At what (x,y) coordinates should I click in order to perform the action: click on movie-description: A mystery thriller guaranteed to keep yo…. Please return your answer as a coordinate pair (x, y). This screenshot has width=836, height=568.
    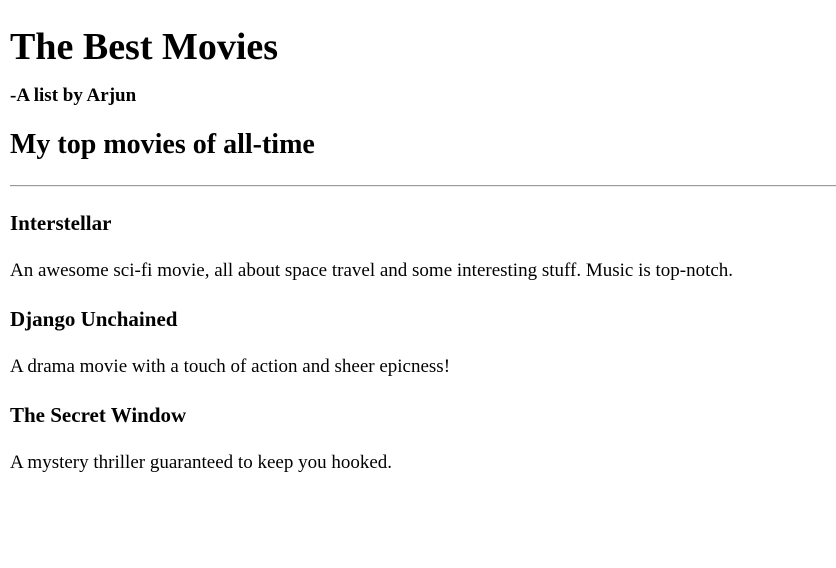
    Looking at the image, I should click on (201, 462).